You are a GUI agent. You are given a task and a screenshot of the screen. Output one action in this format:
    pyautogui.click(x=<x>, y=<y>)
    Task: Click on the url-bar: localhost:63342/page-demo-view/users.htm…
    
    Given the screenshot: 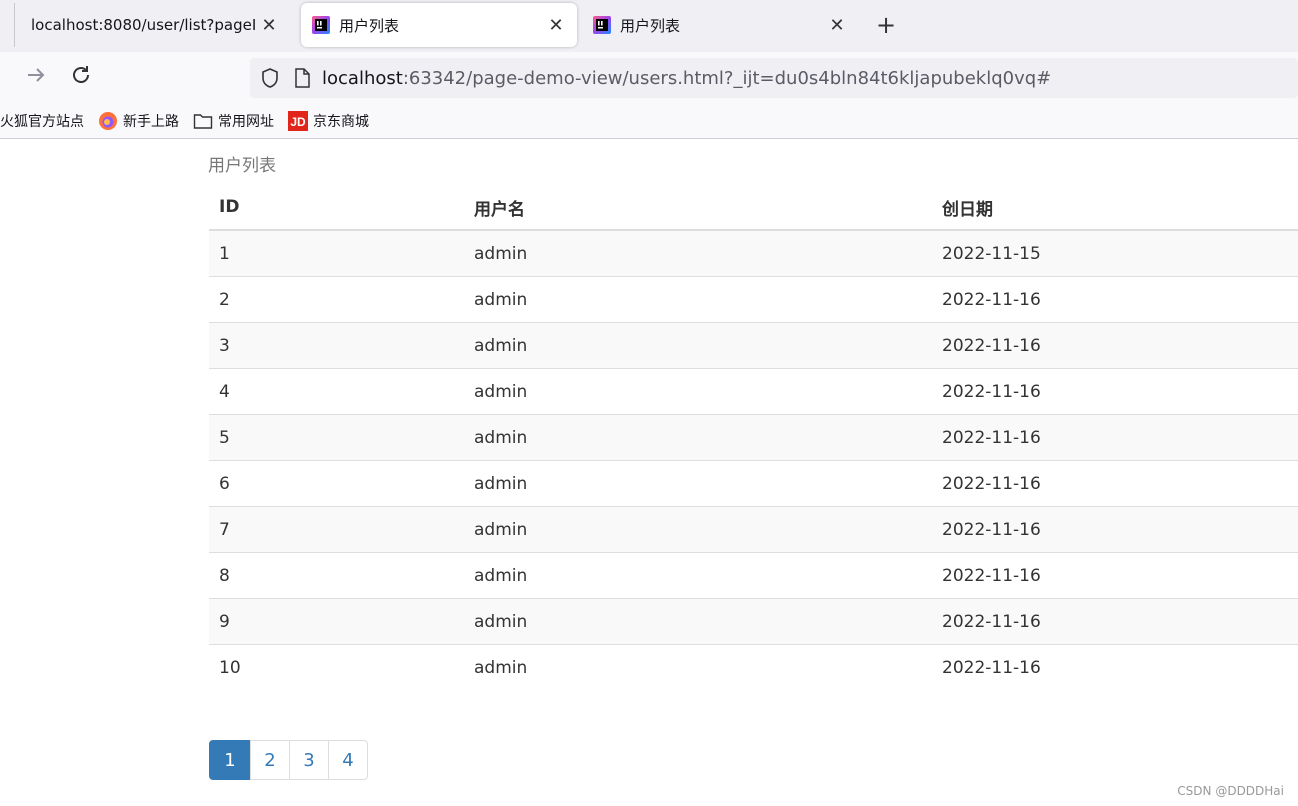 What is the action you would take?
    pyautogui.click(x=774, y=78)
    